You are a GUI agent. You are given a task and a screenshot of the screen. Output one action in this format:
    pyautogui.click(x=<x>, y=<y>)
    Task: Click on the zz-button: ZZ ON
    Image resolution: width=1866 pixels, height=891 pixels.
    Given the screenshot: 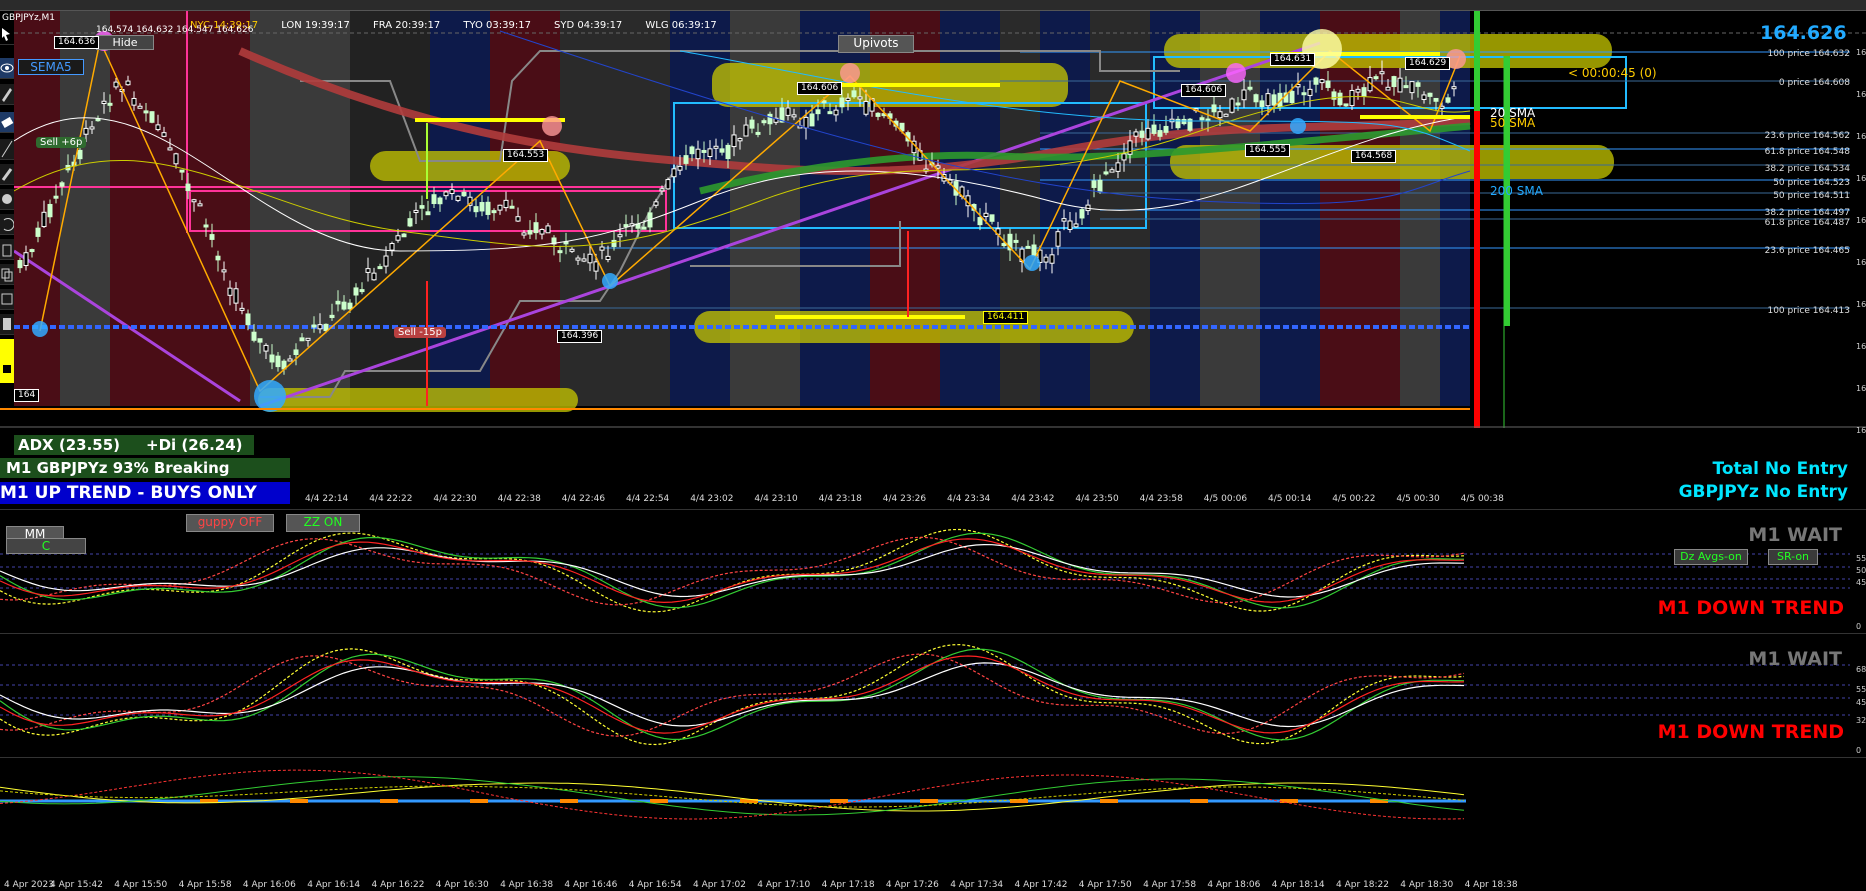 What is the action you would take?
    pyautogui.click(x=323, y=523)
    